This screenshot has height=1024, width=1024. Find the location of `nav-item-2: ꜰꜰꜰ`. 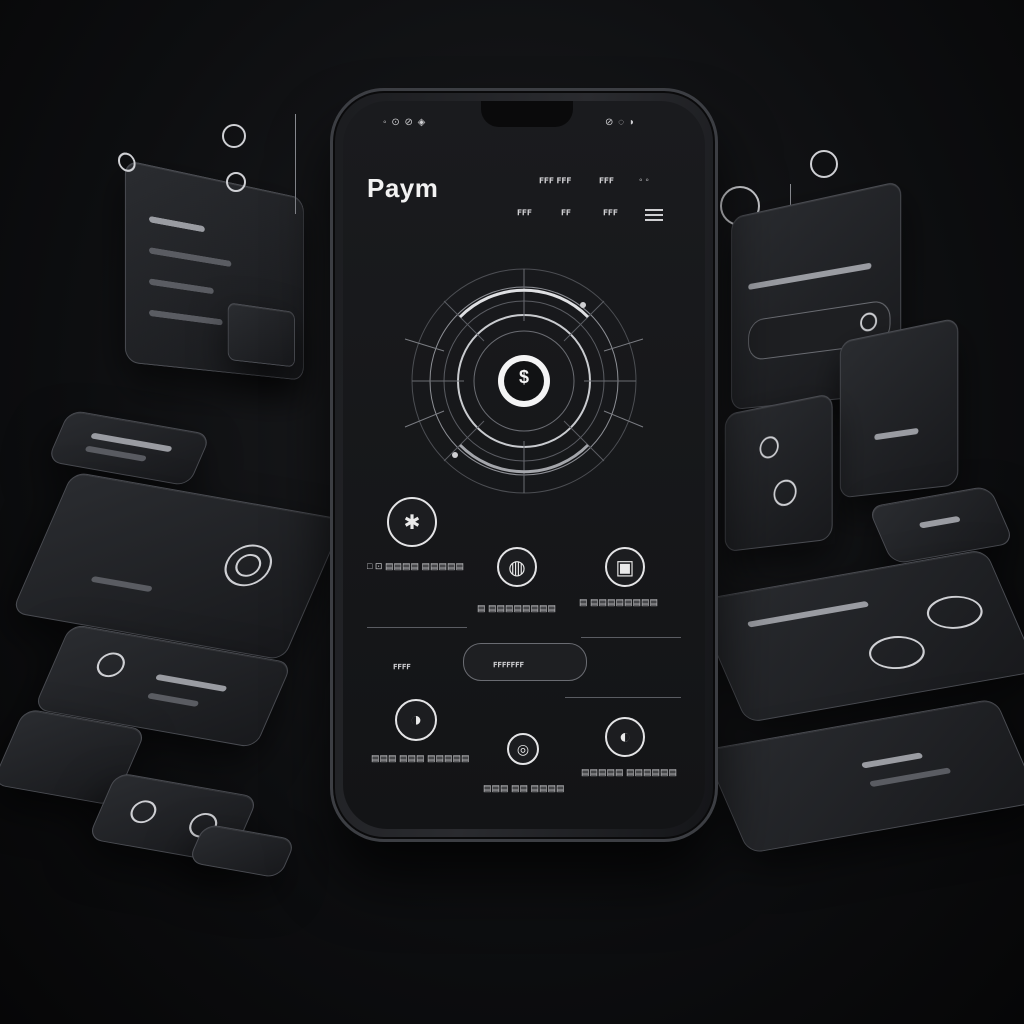

nav-item-2: ꜰꜰꜰ is located at coordinates (606, 180).